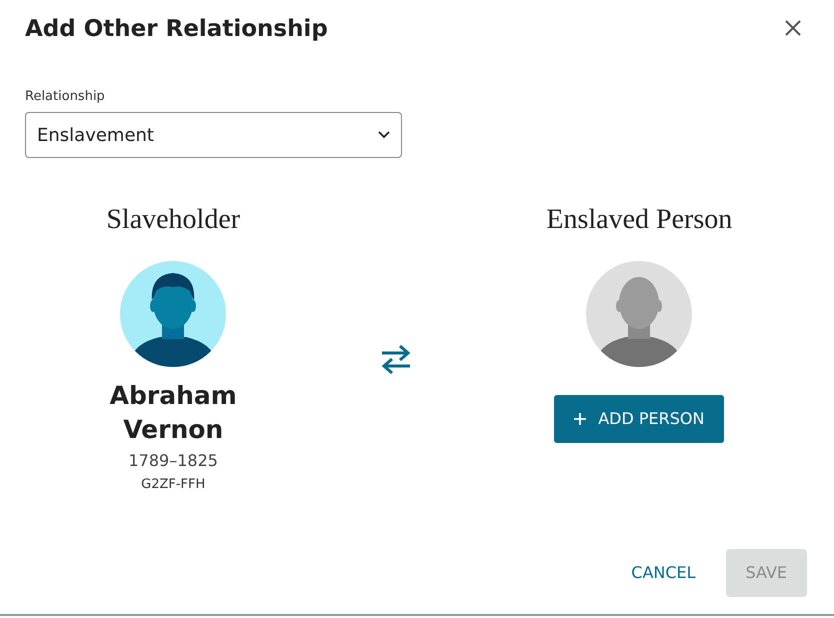  What do you see at coordinates (639, 419) in the screenshot?
I see `add-person-button: ADD PERSON` at bounding box center [639, 419].